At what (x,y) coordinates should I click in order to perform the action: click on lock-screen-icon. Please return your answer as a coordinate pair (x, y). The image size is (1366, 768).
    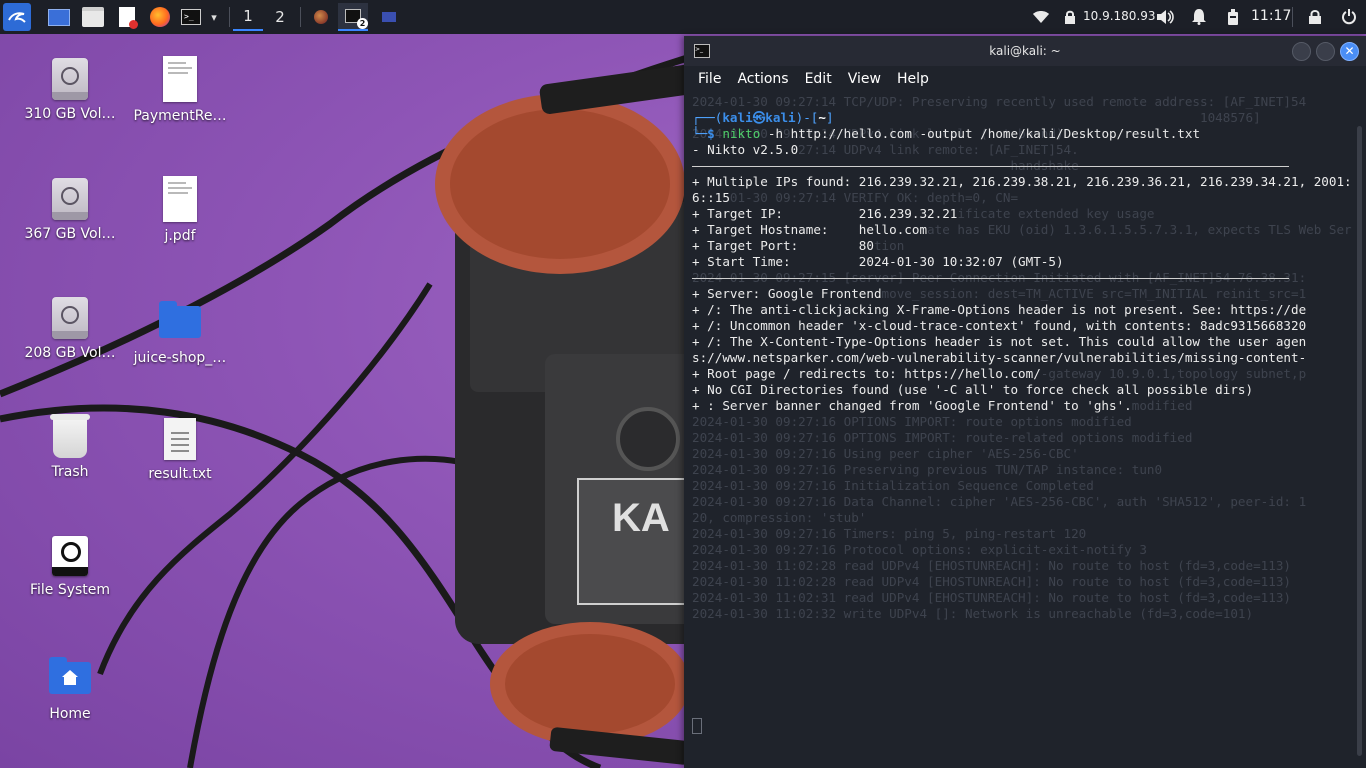
    Looking at the image, I should click on (1315, 17).